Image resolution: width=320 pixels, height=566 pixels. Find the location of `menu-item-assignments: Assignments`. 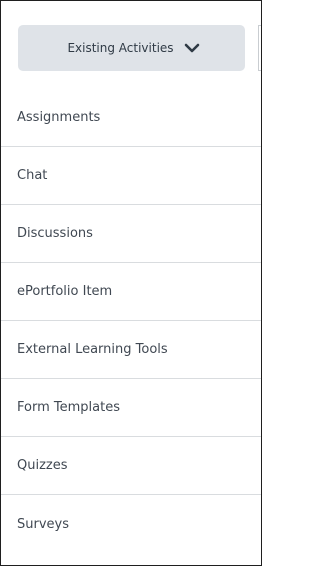

menu-item-assignments: Assignments is located at coordinates (131, 118).